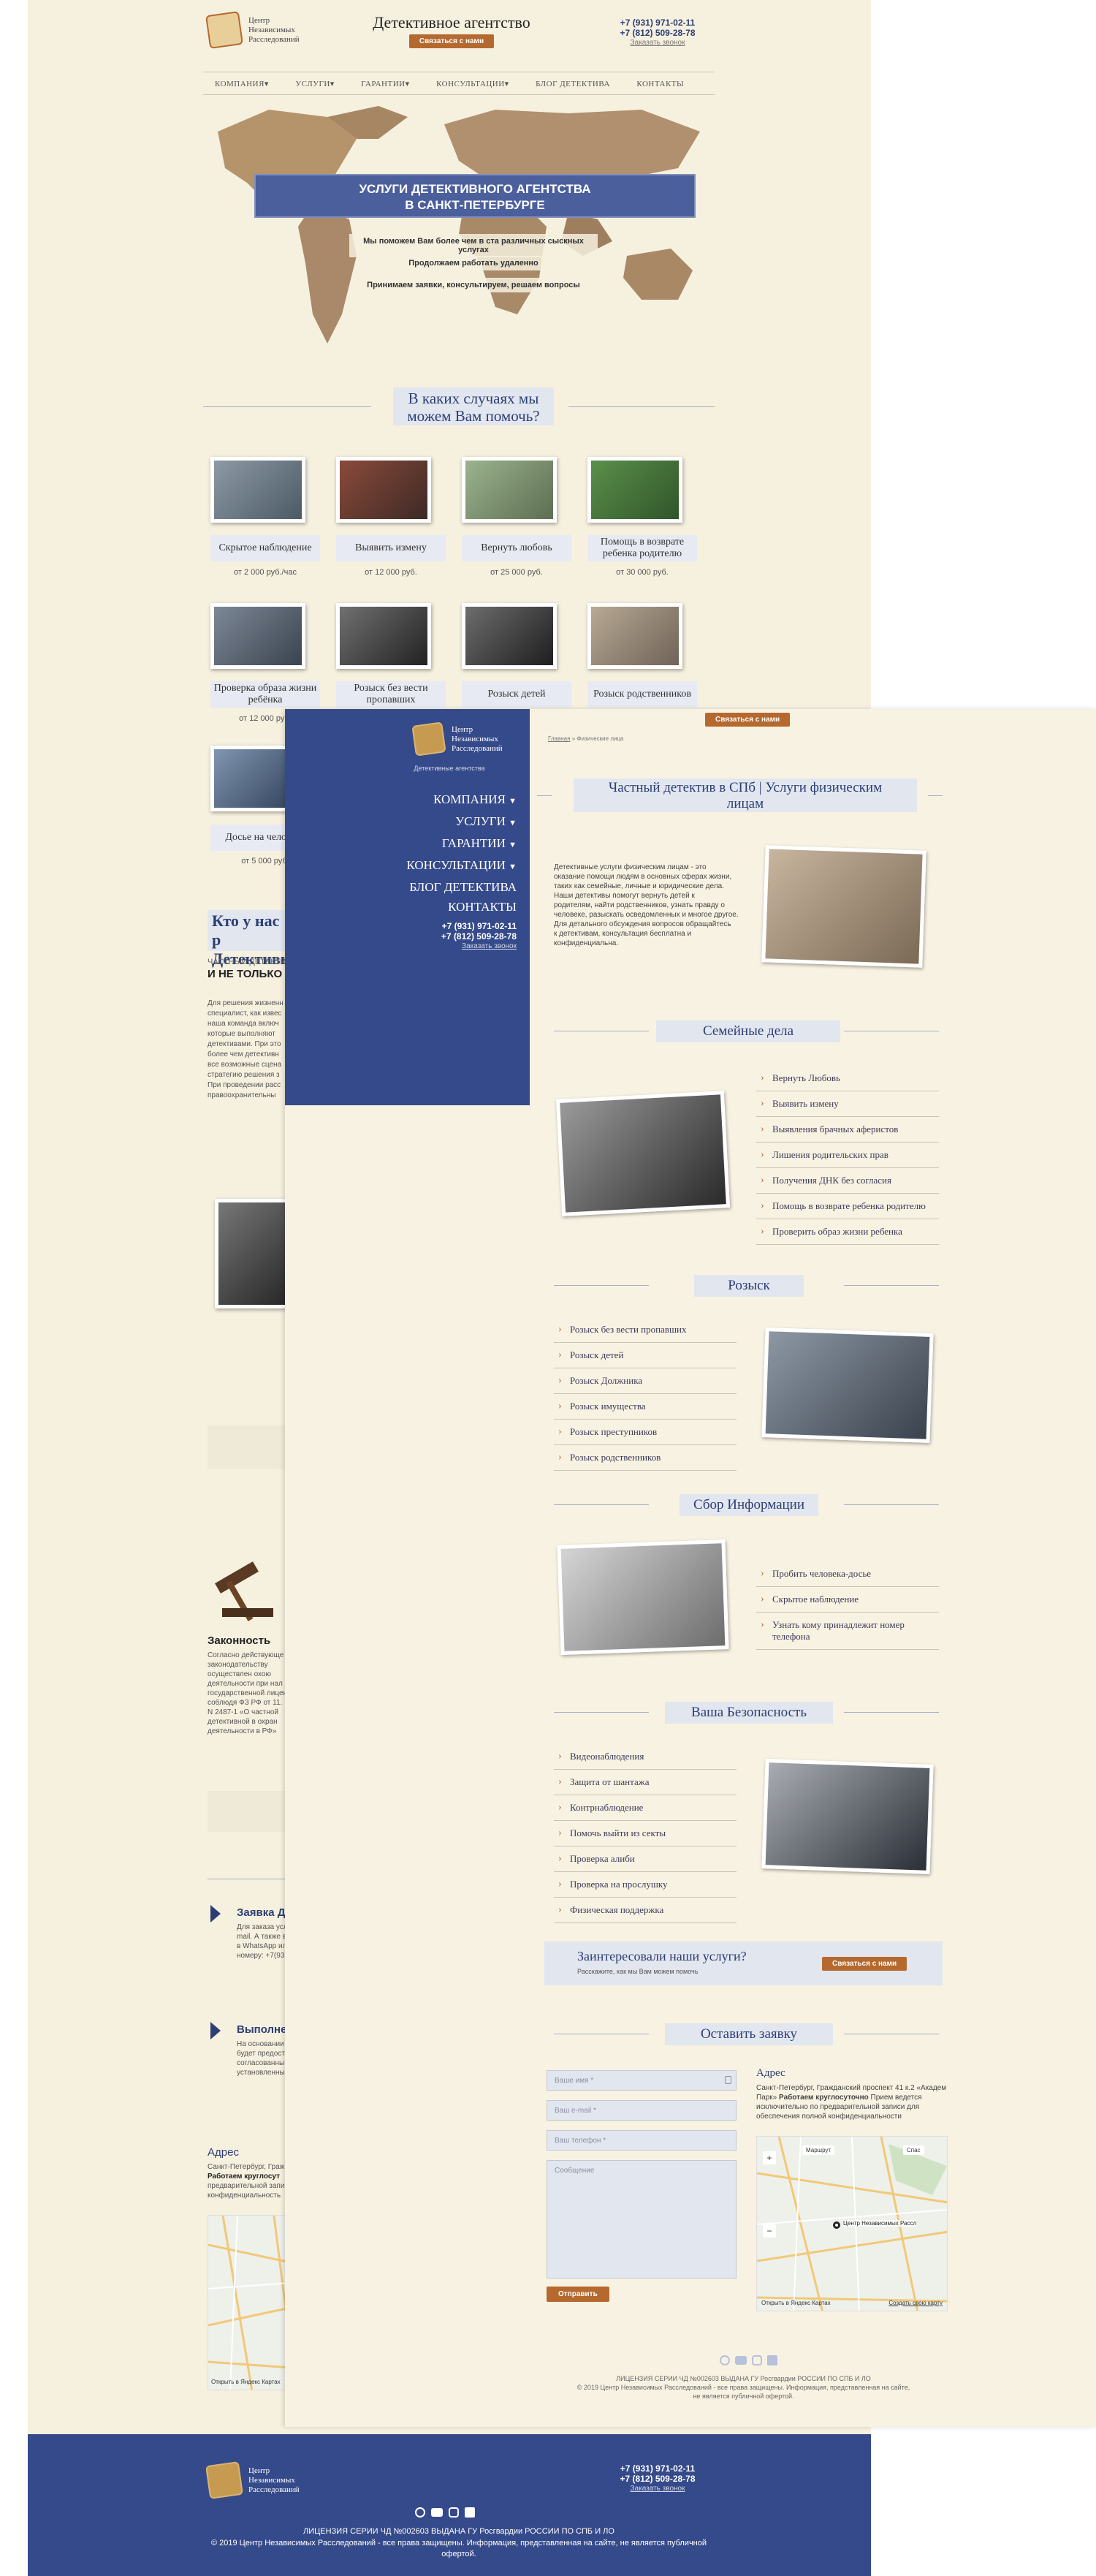 This screenshot has width=1096, height=2576. I want to click on family-list-item: Выявить измену, so click(847, 1104).